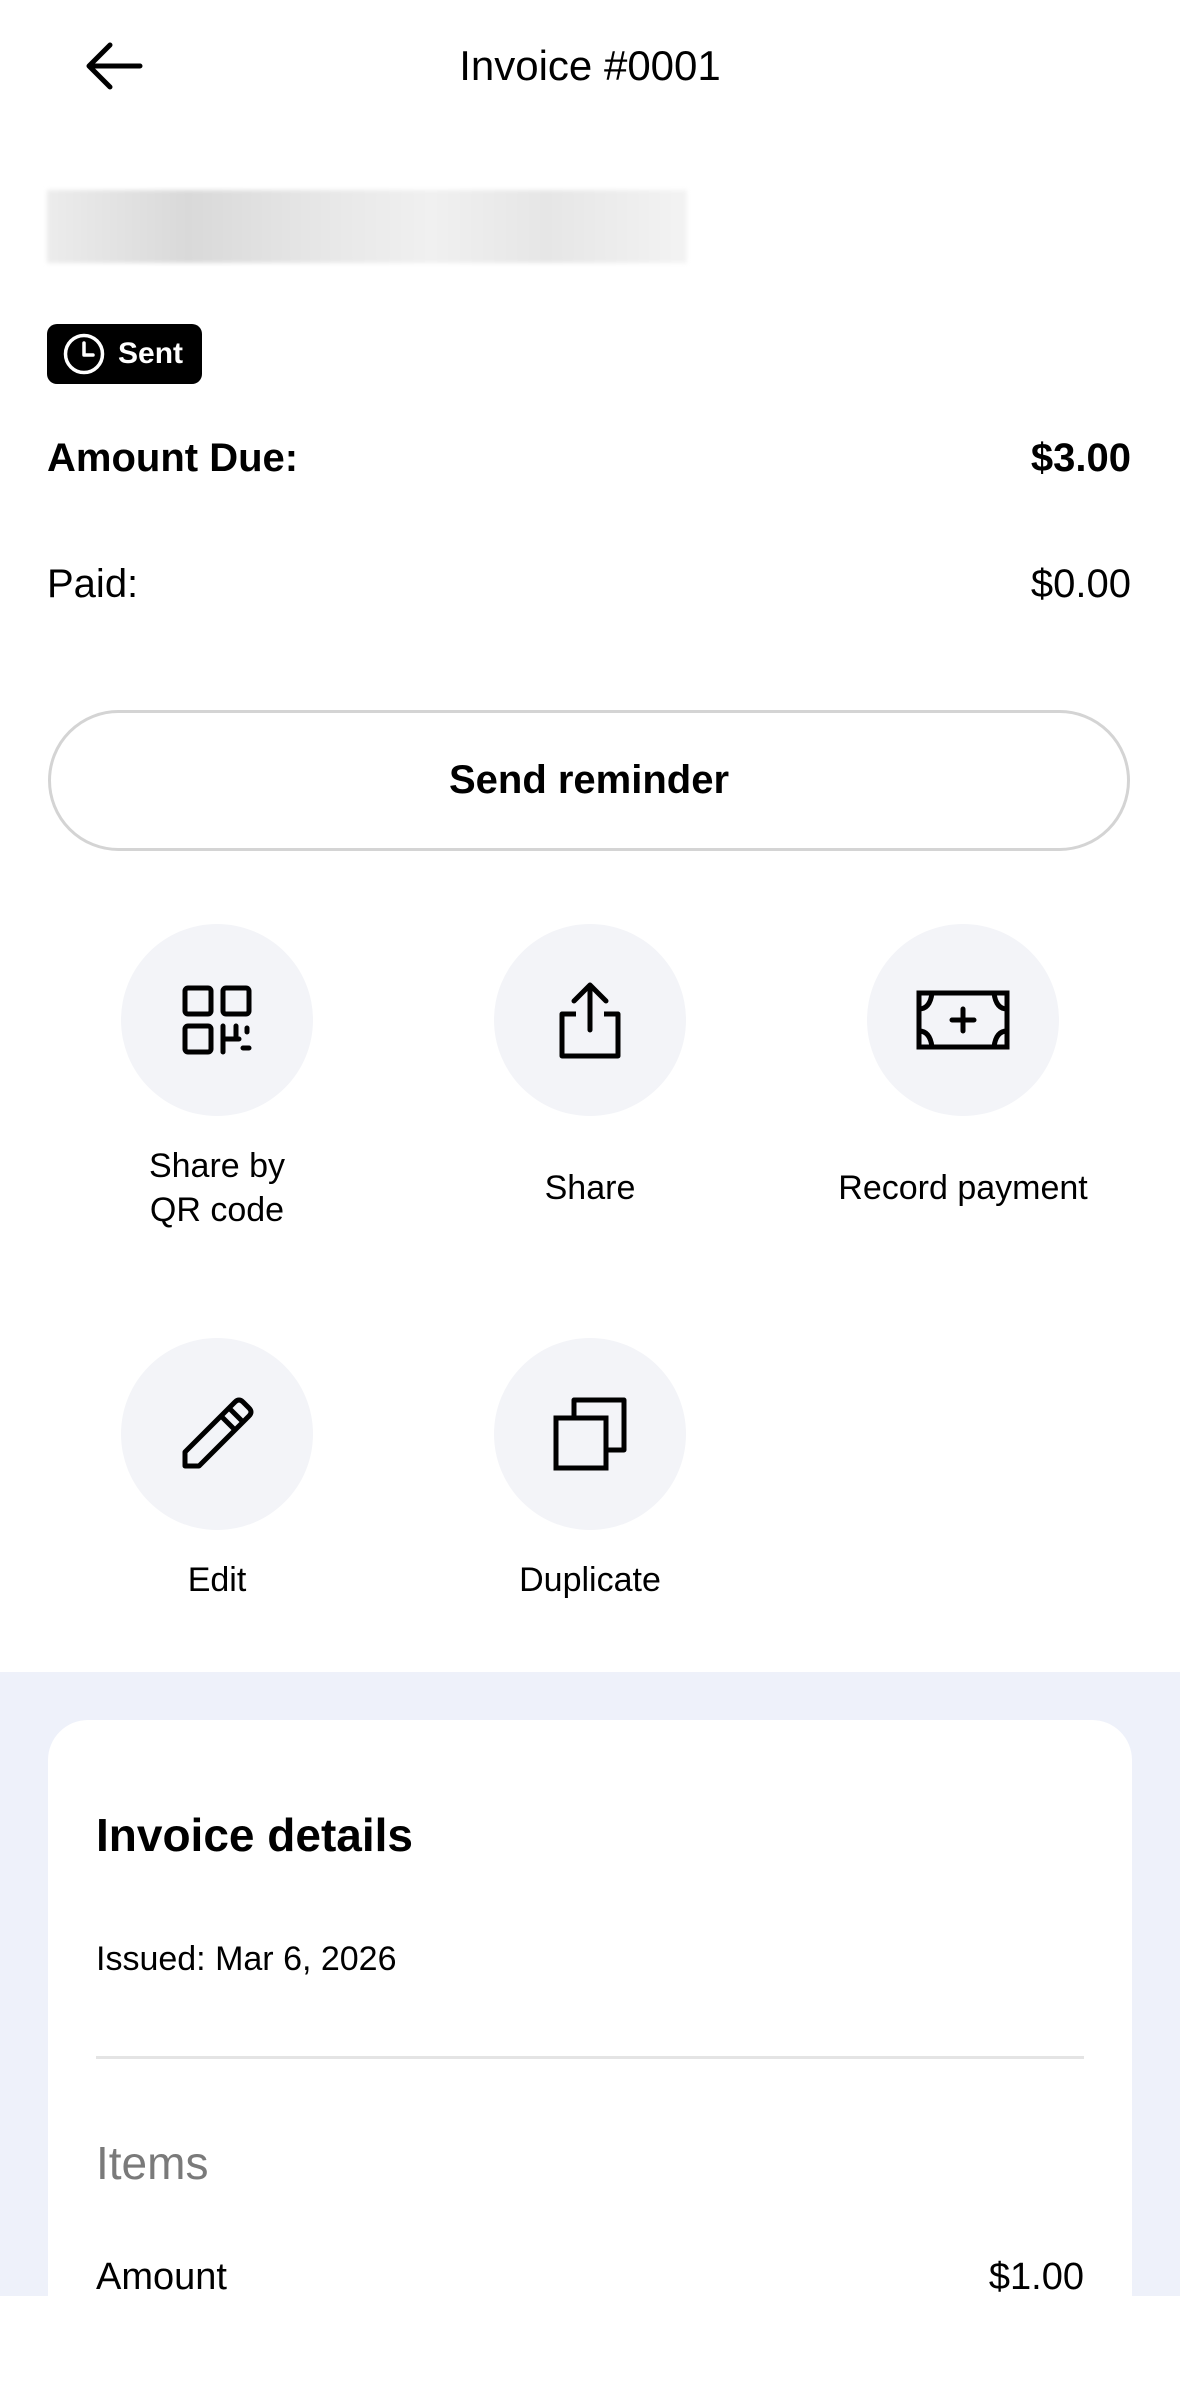  I want to click on paid-label: Paid:, so click(93, 584).